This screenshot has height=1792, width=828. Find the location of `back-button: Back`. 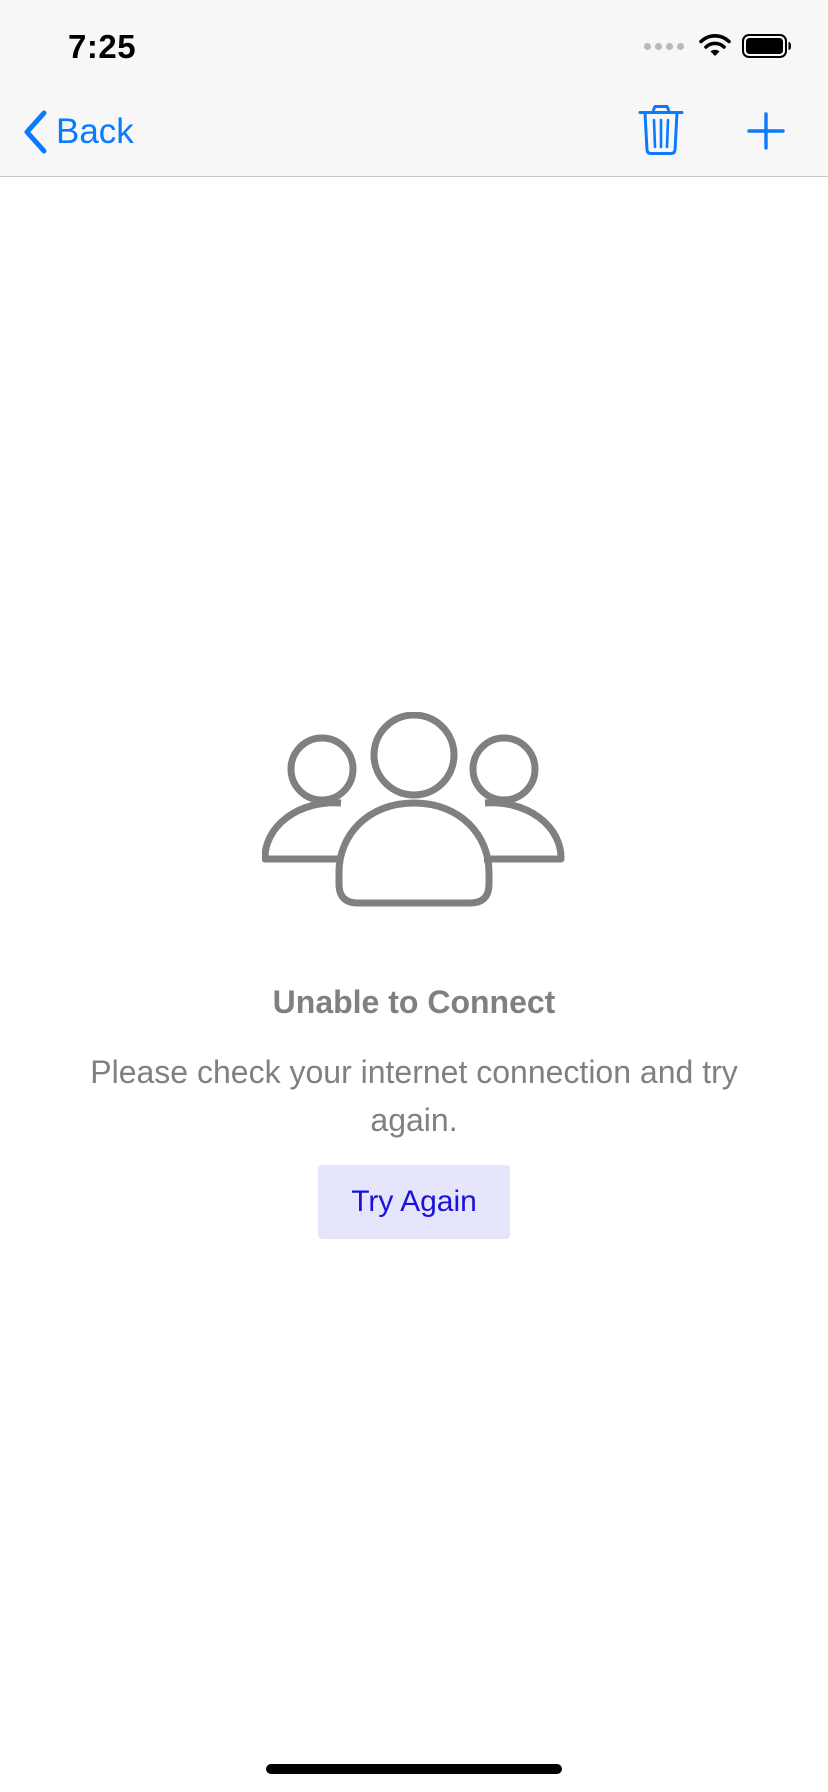

back-button: Back is located at coordinates (78, 132).